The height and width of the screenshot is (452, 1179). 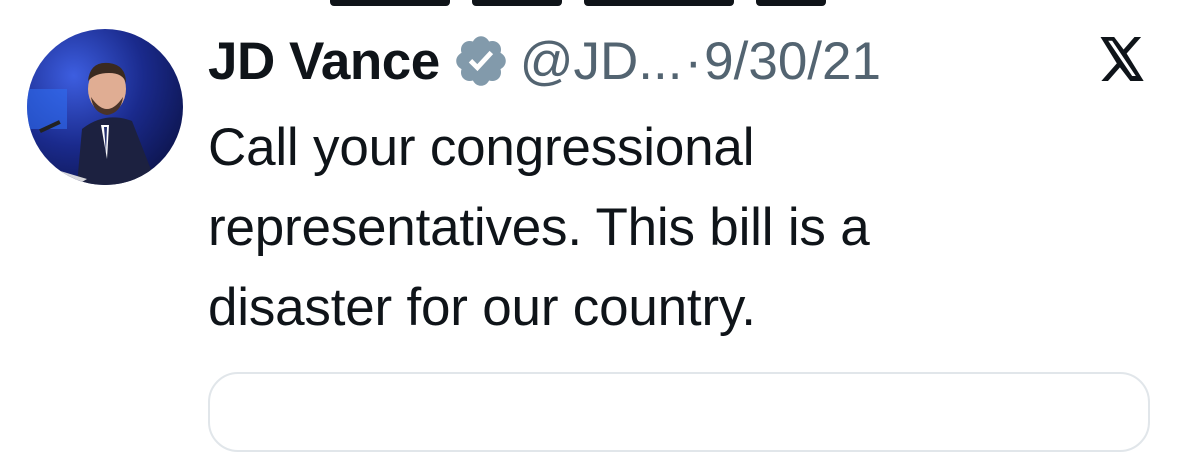 I want to click on x-logo-icon, so click(x=1122, y=59).